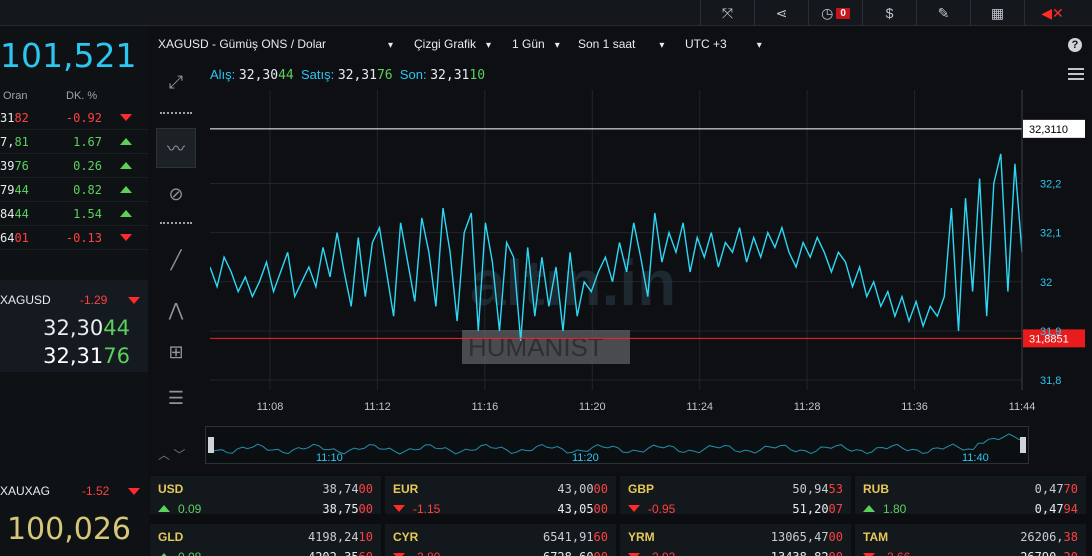 This screenshot has height=556, width=1092. Describe the element at coordinates (827, 12) in the screenshot. I see `clock-icon: ◷` at that location.